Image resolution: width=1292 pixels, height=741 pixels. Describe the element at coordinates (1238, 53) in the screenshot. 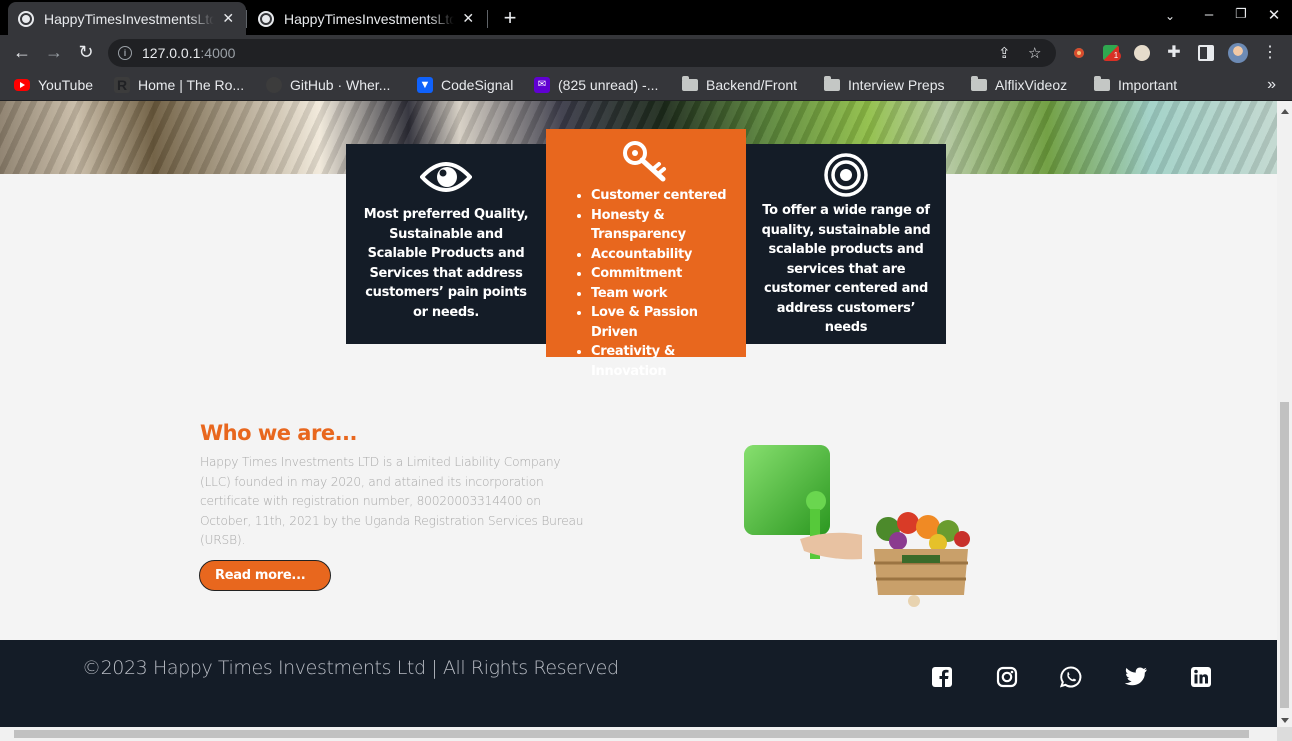

I see `profile-avatar` at that location.